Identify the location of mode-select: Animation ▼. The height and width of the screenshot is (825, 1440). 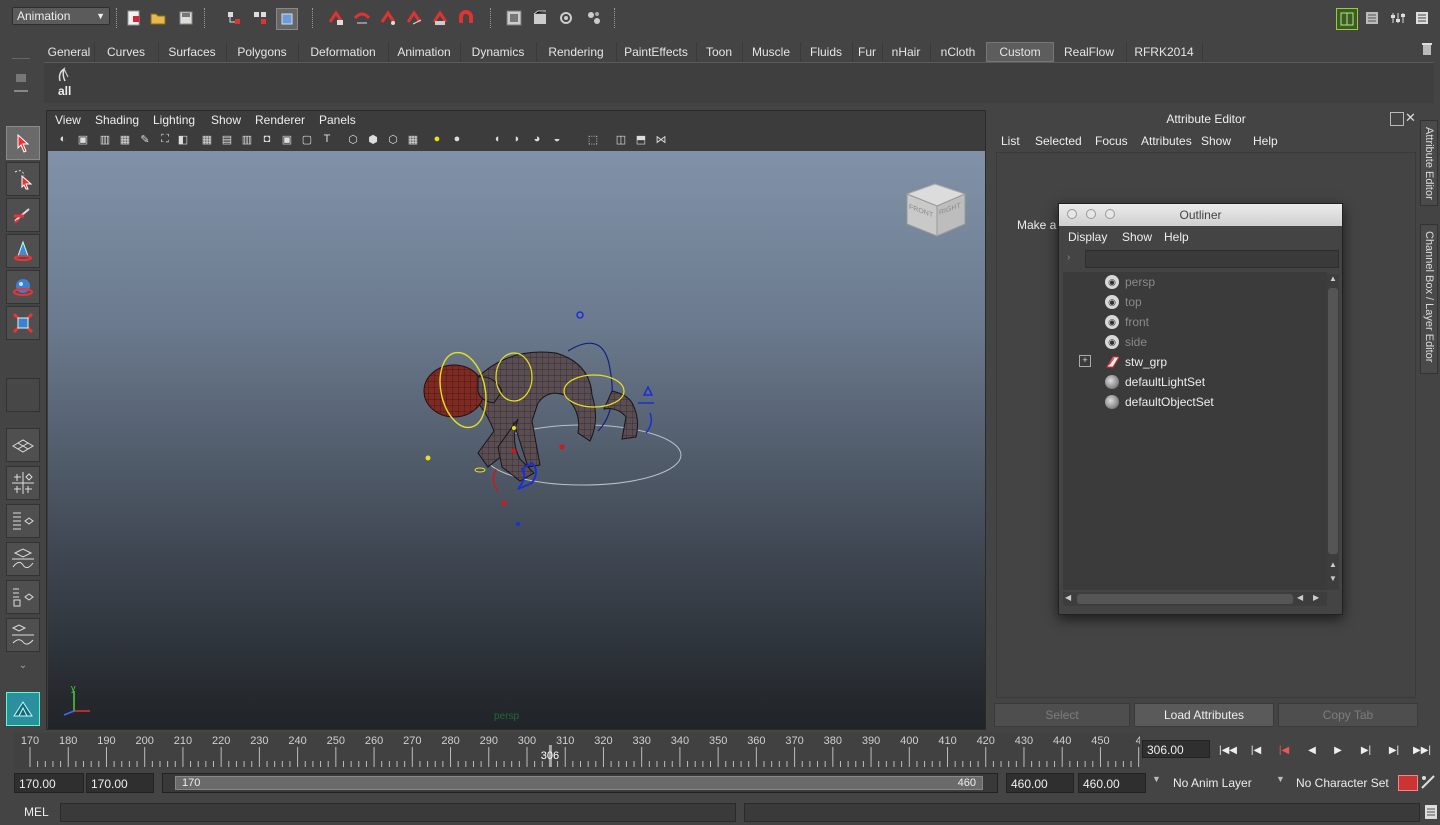
(61, 16).